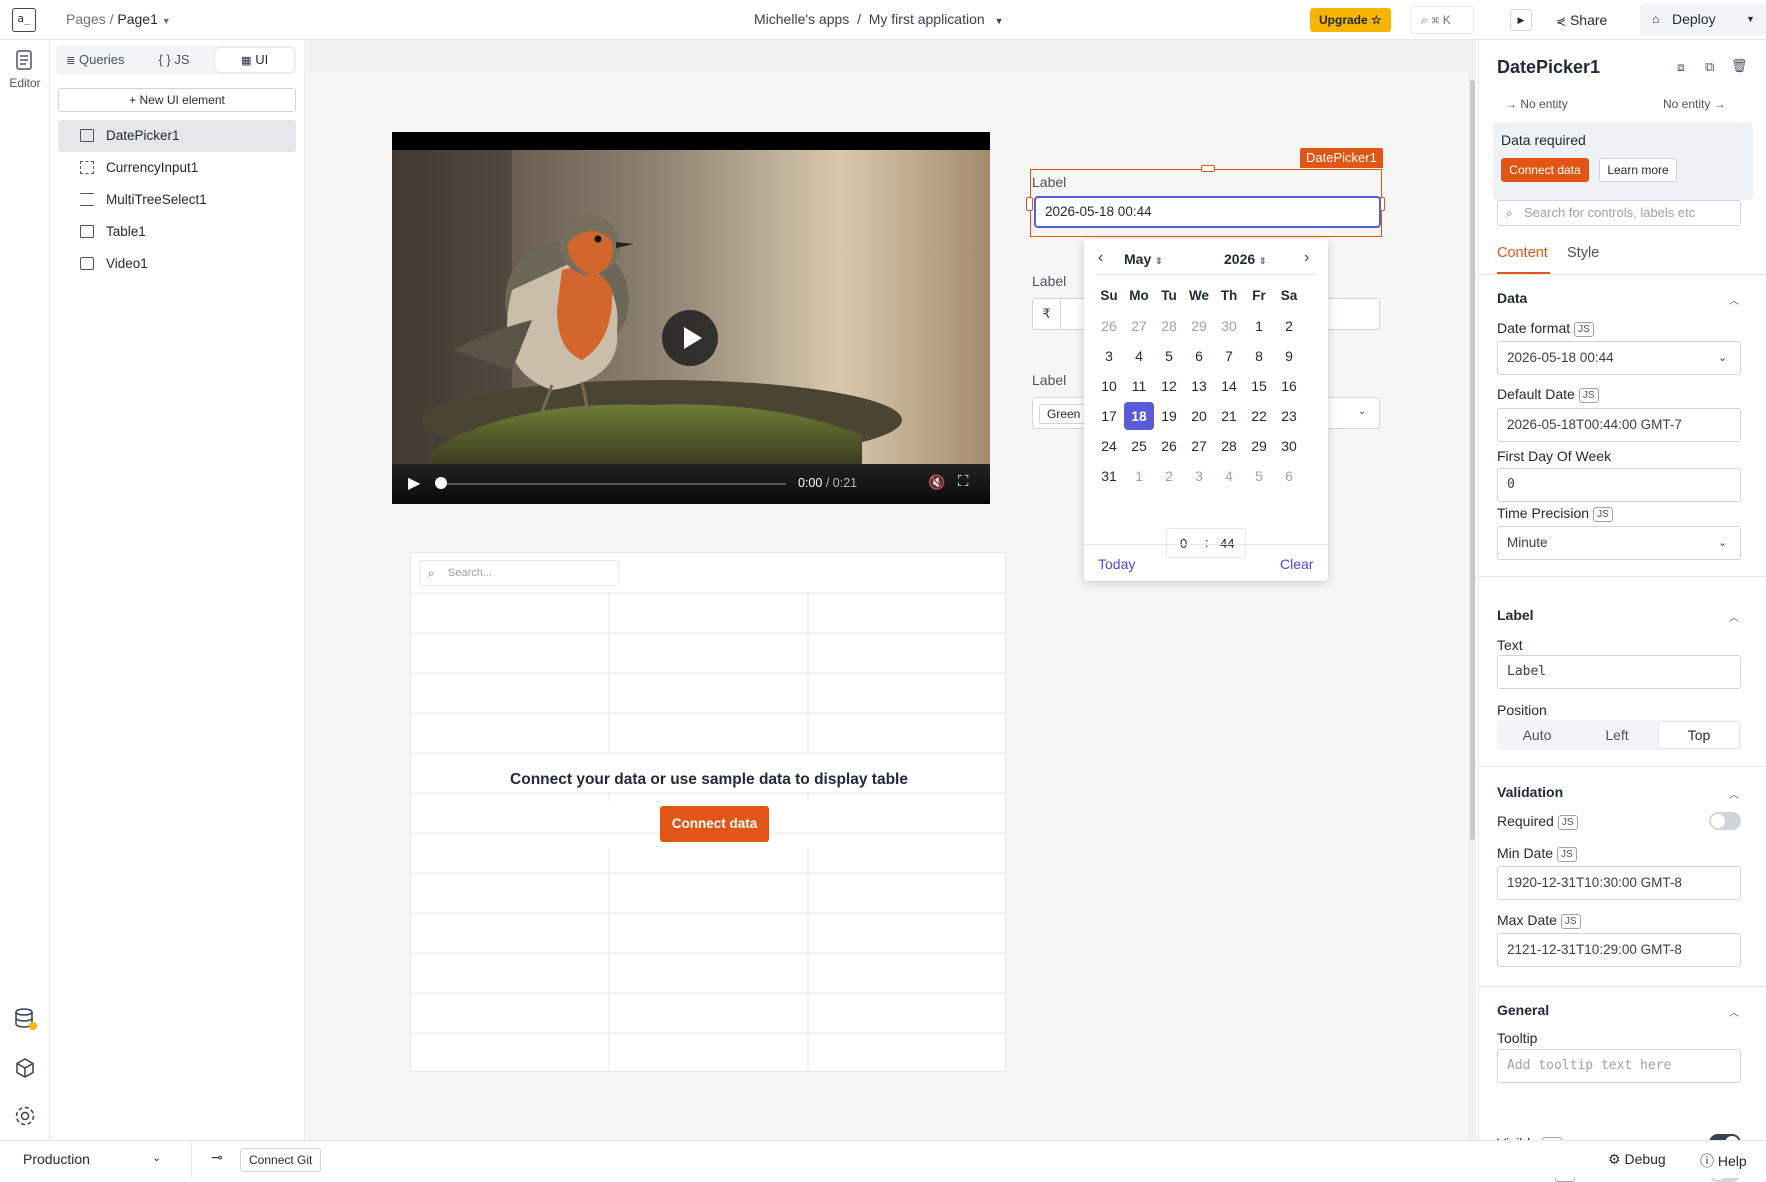 The height and width of the screenshot is (1182, 1766). I want to click on clear-button: Clear, so click(1296, 564).